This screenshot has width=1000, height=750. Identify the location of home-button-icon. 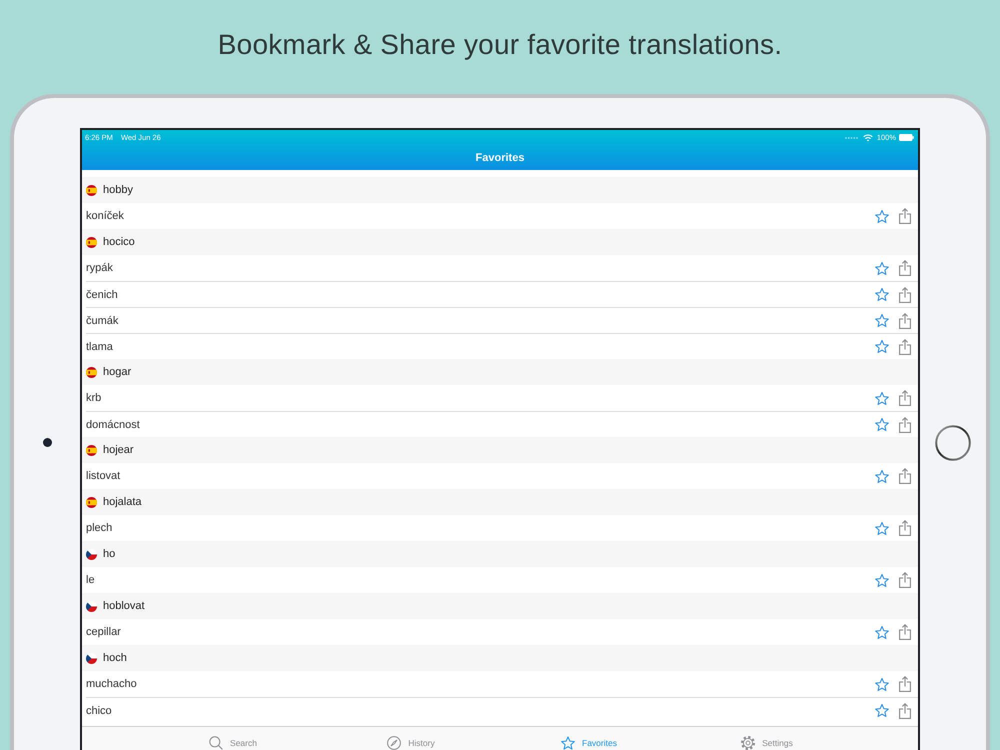
(953, 443).